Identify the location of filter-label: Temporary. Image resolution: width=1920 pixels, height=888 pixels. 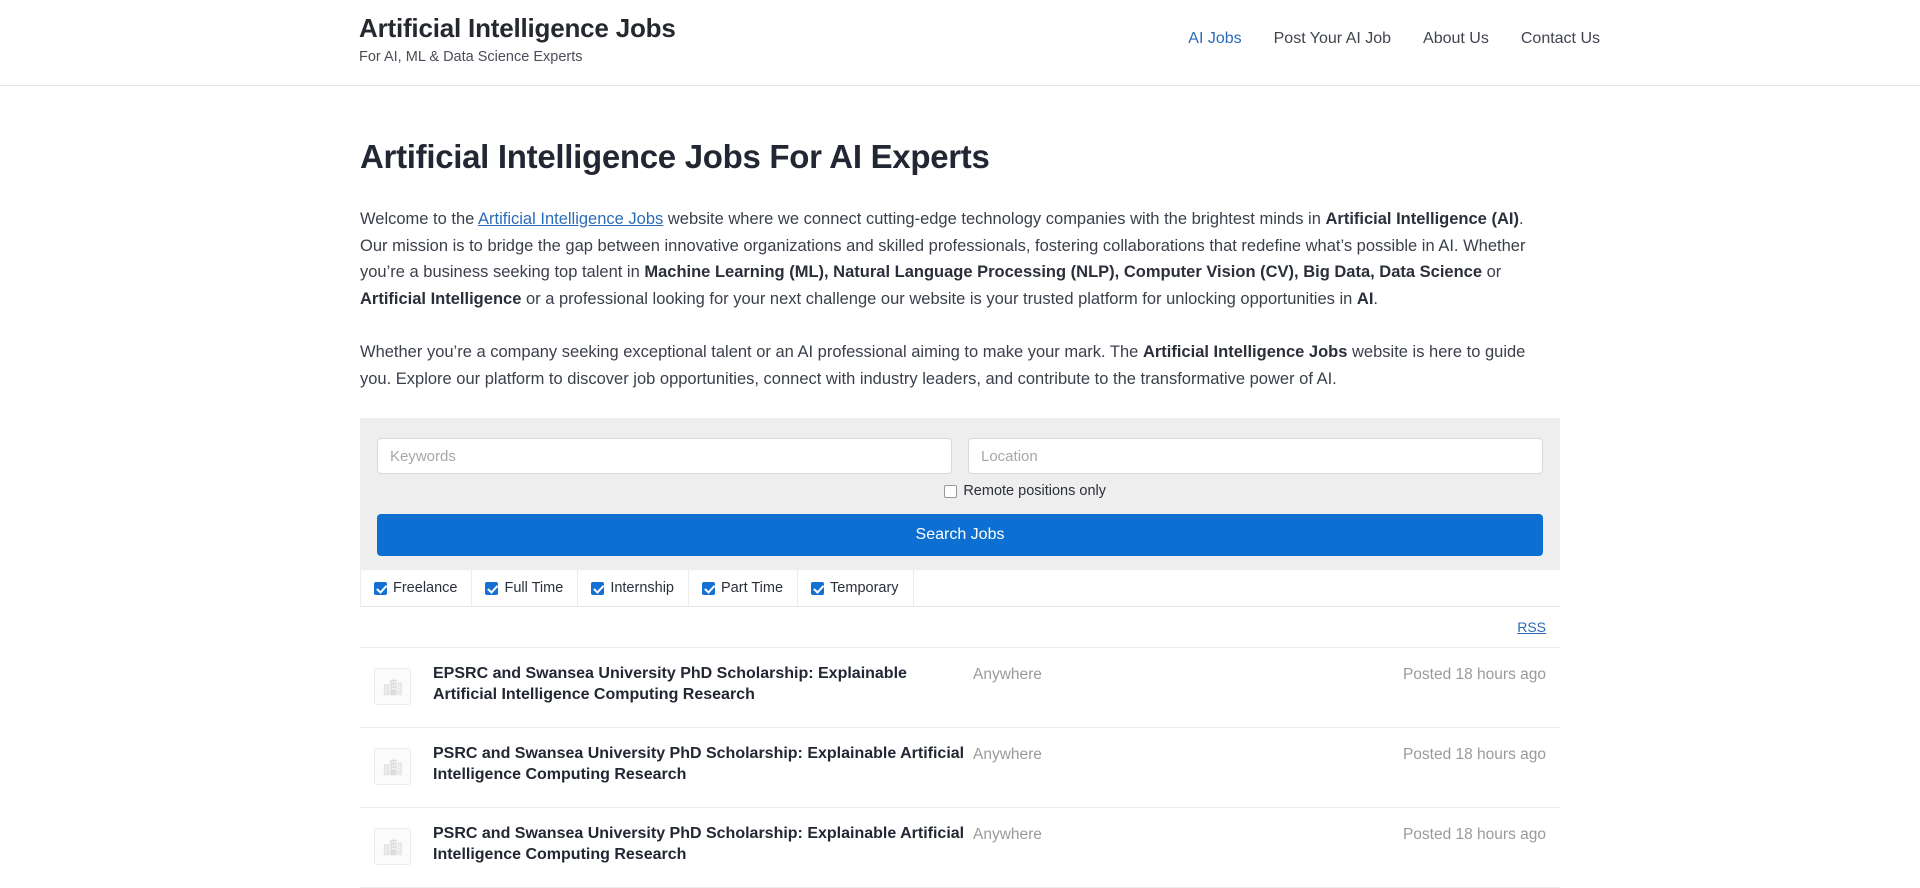
(864, 588).